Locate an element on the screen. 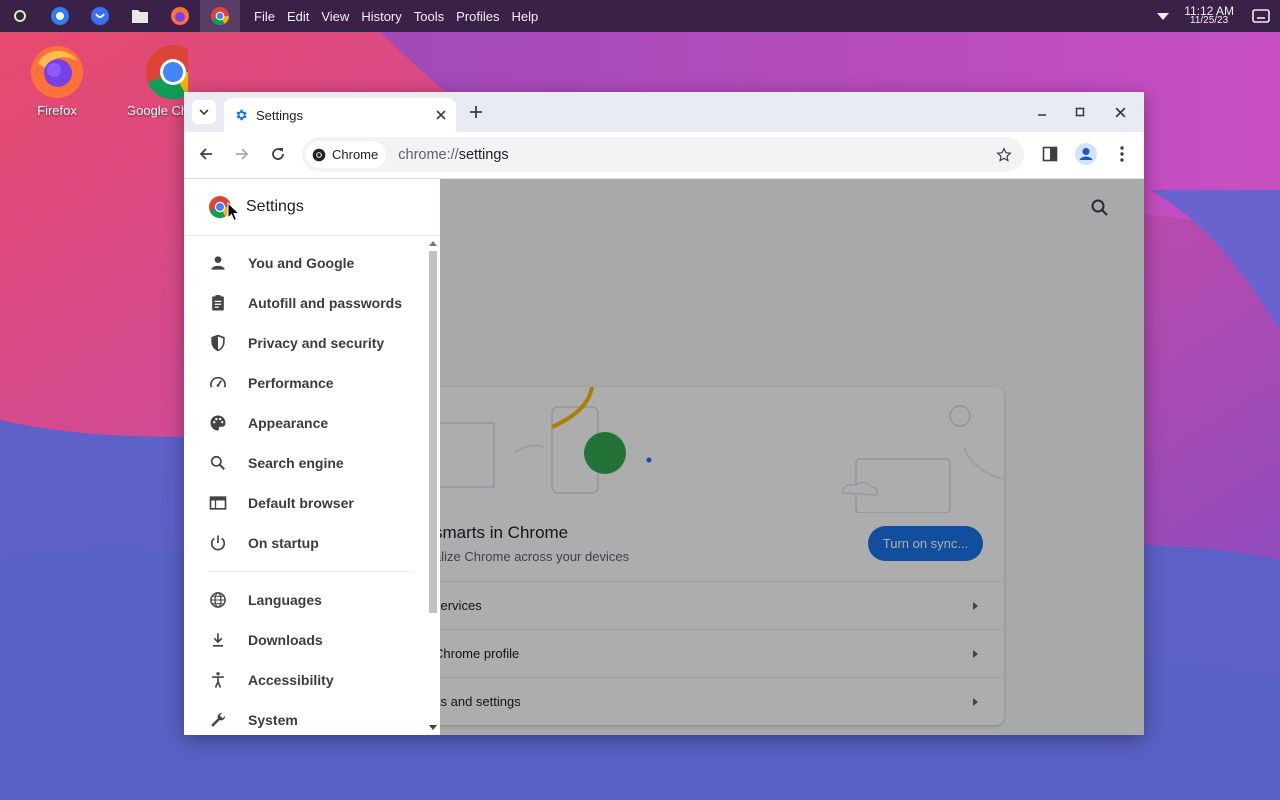  chrome-menu-button is located at coordinates (1122, 154).